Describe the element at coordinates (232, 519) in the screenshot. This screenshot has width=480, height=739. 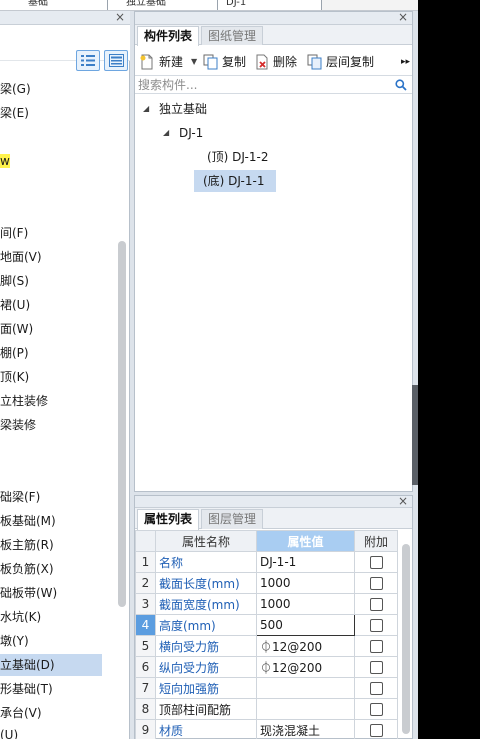
I see `tab-layer-management: 图层管理` at that location.